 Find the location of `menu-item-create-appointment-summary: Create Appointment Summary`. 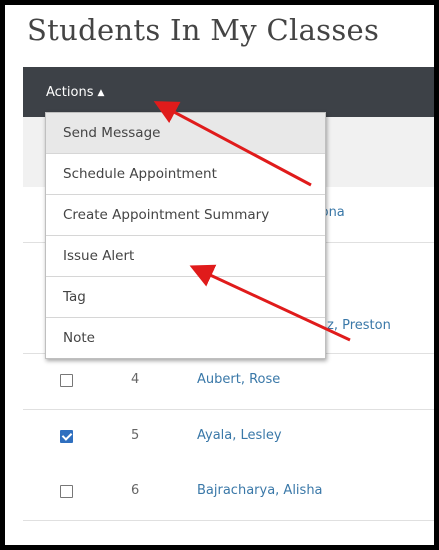

menu-item-create-appointment-summary: Create Appointment Summary is located at coordinates (185, 215).